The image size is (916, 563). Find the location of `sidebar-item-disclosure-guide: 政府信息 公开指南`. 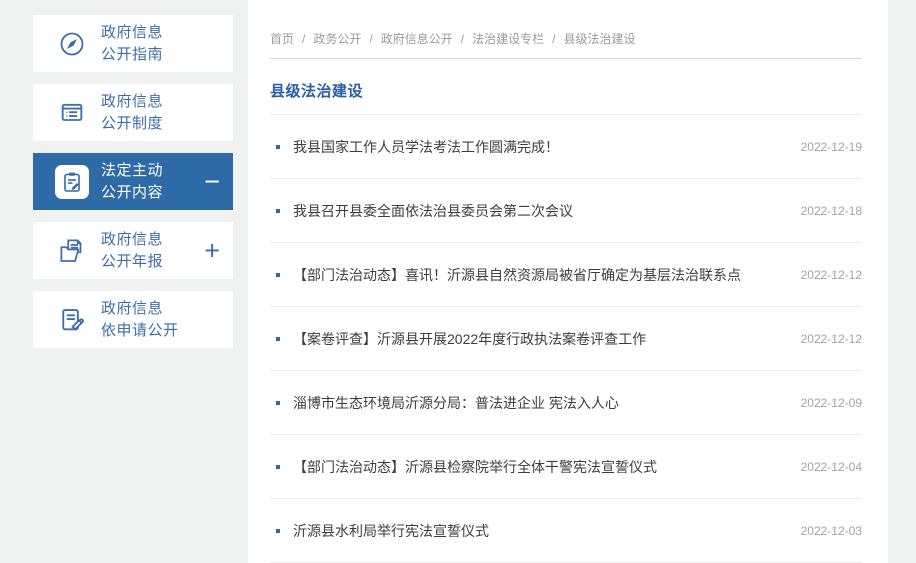

sidebar-item-disclosure-guide: 政府信息 公开指南 is located at coordinates (133, 43).